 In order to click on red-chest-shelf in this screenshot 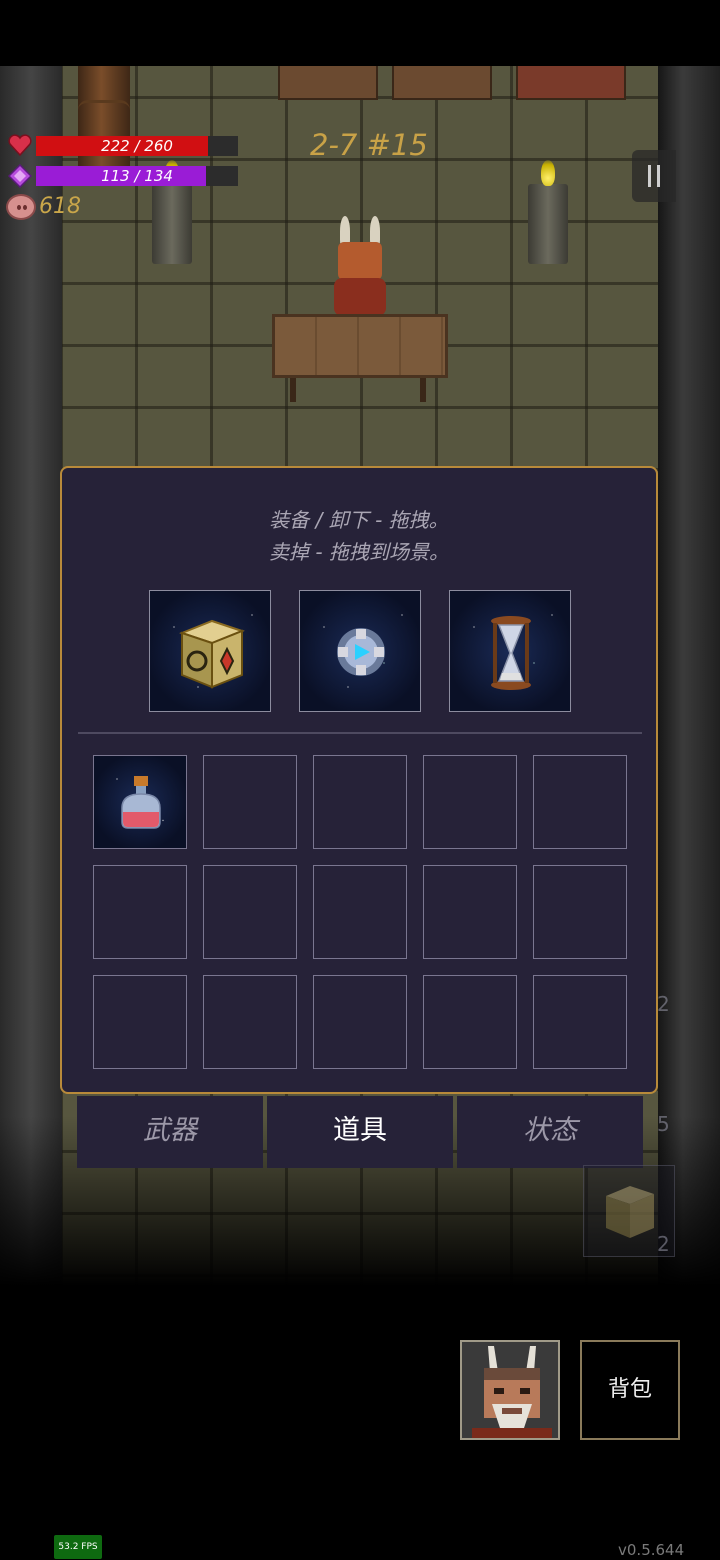, I will do `click(571, 83)`.